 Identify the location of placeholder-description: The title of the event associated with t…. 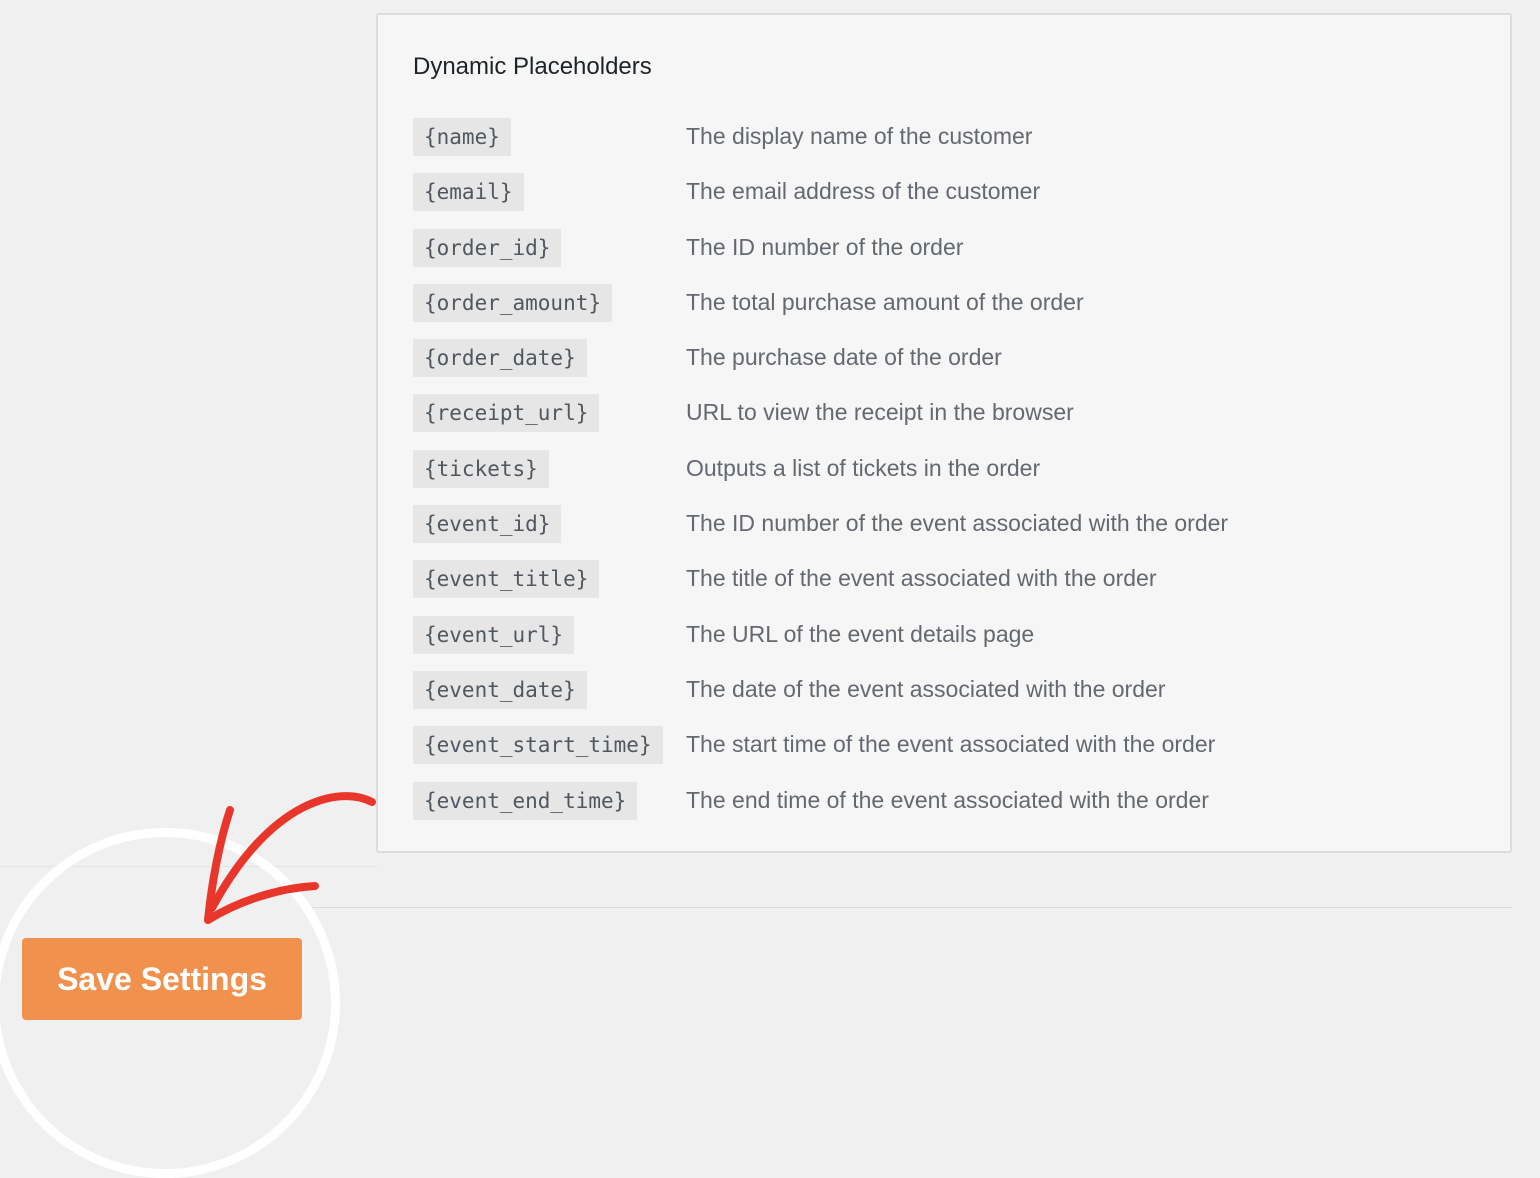
(921, 578).